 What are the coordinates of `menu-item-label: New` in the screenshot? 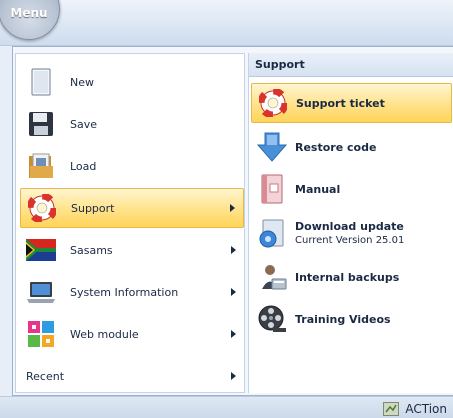 It's located at (82, 82).